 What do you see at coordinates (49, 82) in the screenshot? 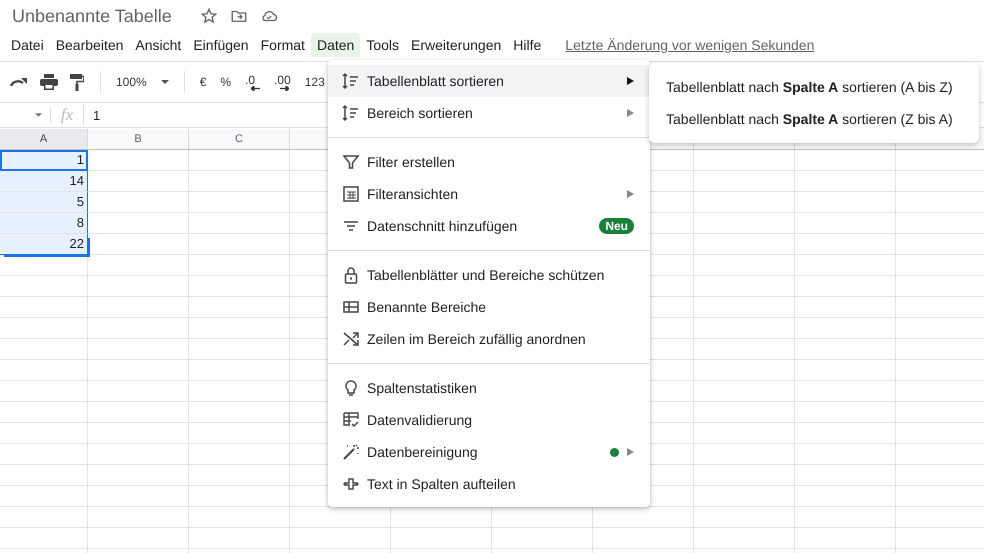
I see `print-icon` at bounding box center [49, 82].